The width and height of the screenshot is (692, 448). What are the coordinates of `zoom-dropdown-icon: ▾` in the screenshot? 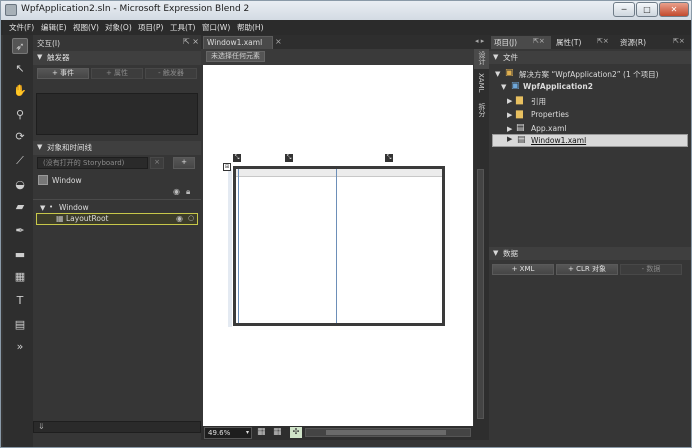 It's located at (247, 433).